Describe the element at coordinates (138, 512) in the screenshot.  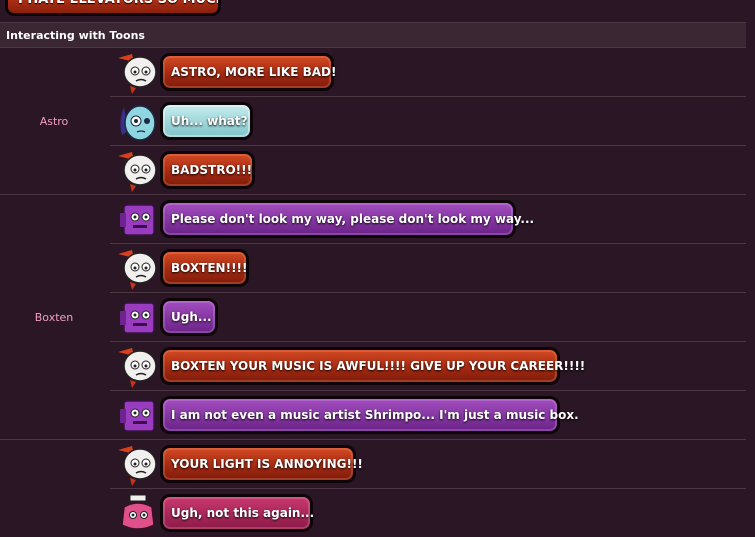
I see `cosmo-avatar-icon` at that location.